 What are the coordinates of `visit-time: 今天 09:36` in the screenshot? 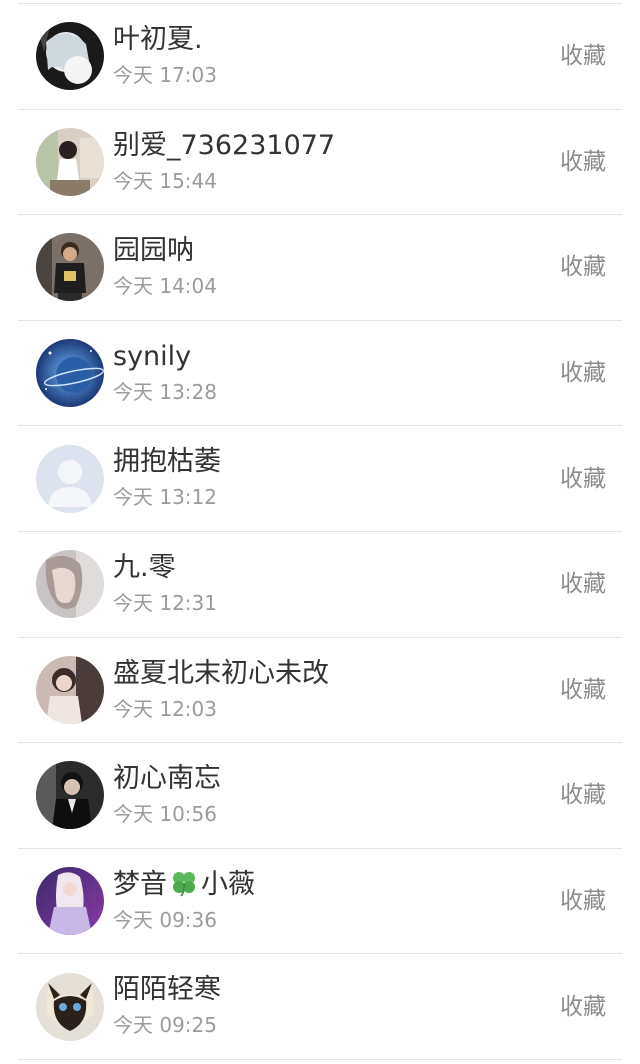 It's located at (165, 919).